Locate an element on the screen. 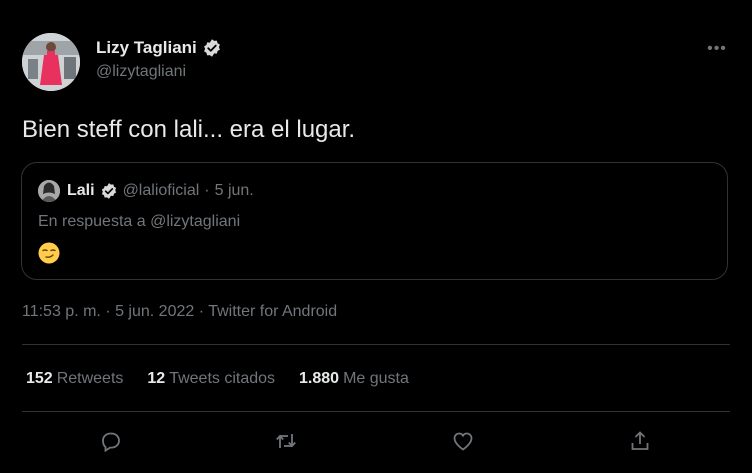 This screenshot has height=473, width=752. author-display-name: Lizy Tagliani is located at coordinates (146, 48).